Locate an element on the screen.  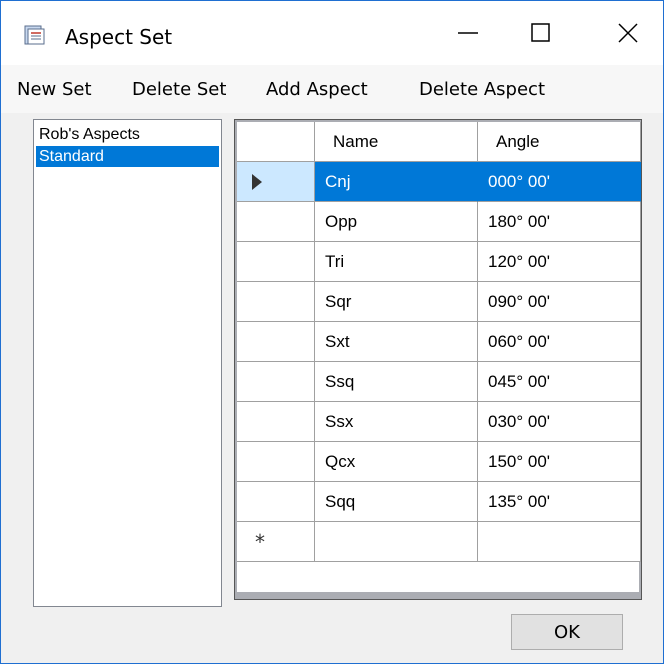
current-row-arrow-icon is located at coordinates (257, 182).